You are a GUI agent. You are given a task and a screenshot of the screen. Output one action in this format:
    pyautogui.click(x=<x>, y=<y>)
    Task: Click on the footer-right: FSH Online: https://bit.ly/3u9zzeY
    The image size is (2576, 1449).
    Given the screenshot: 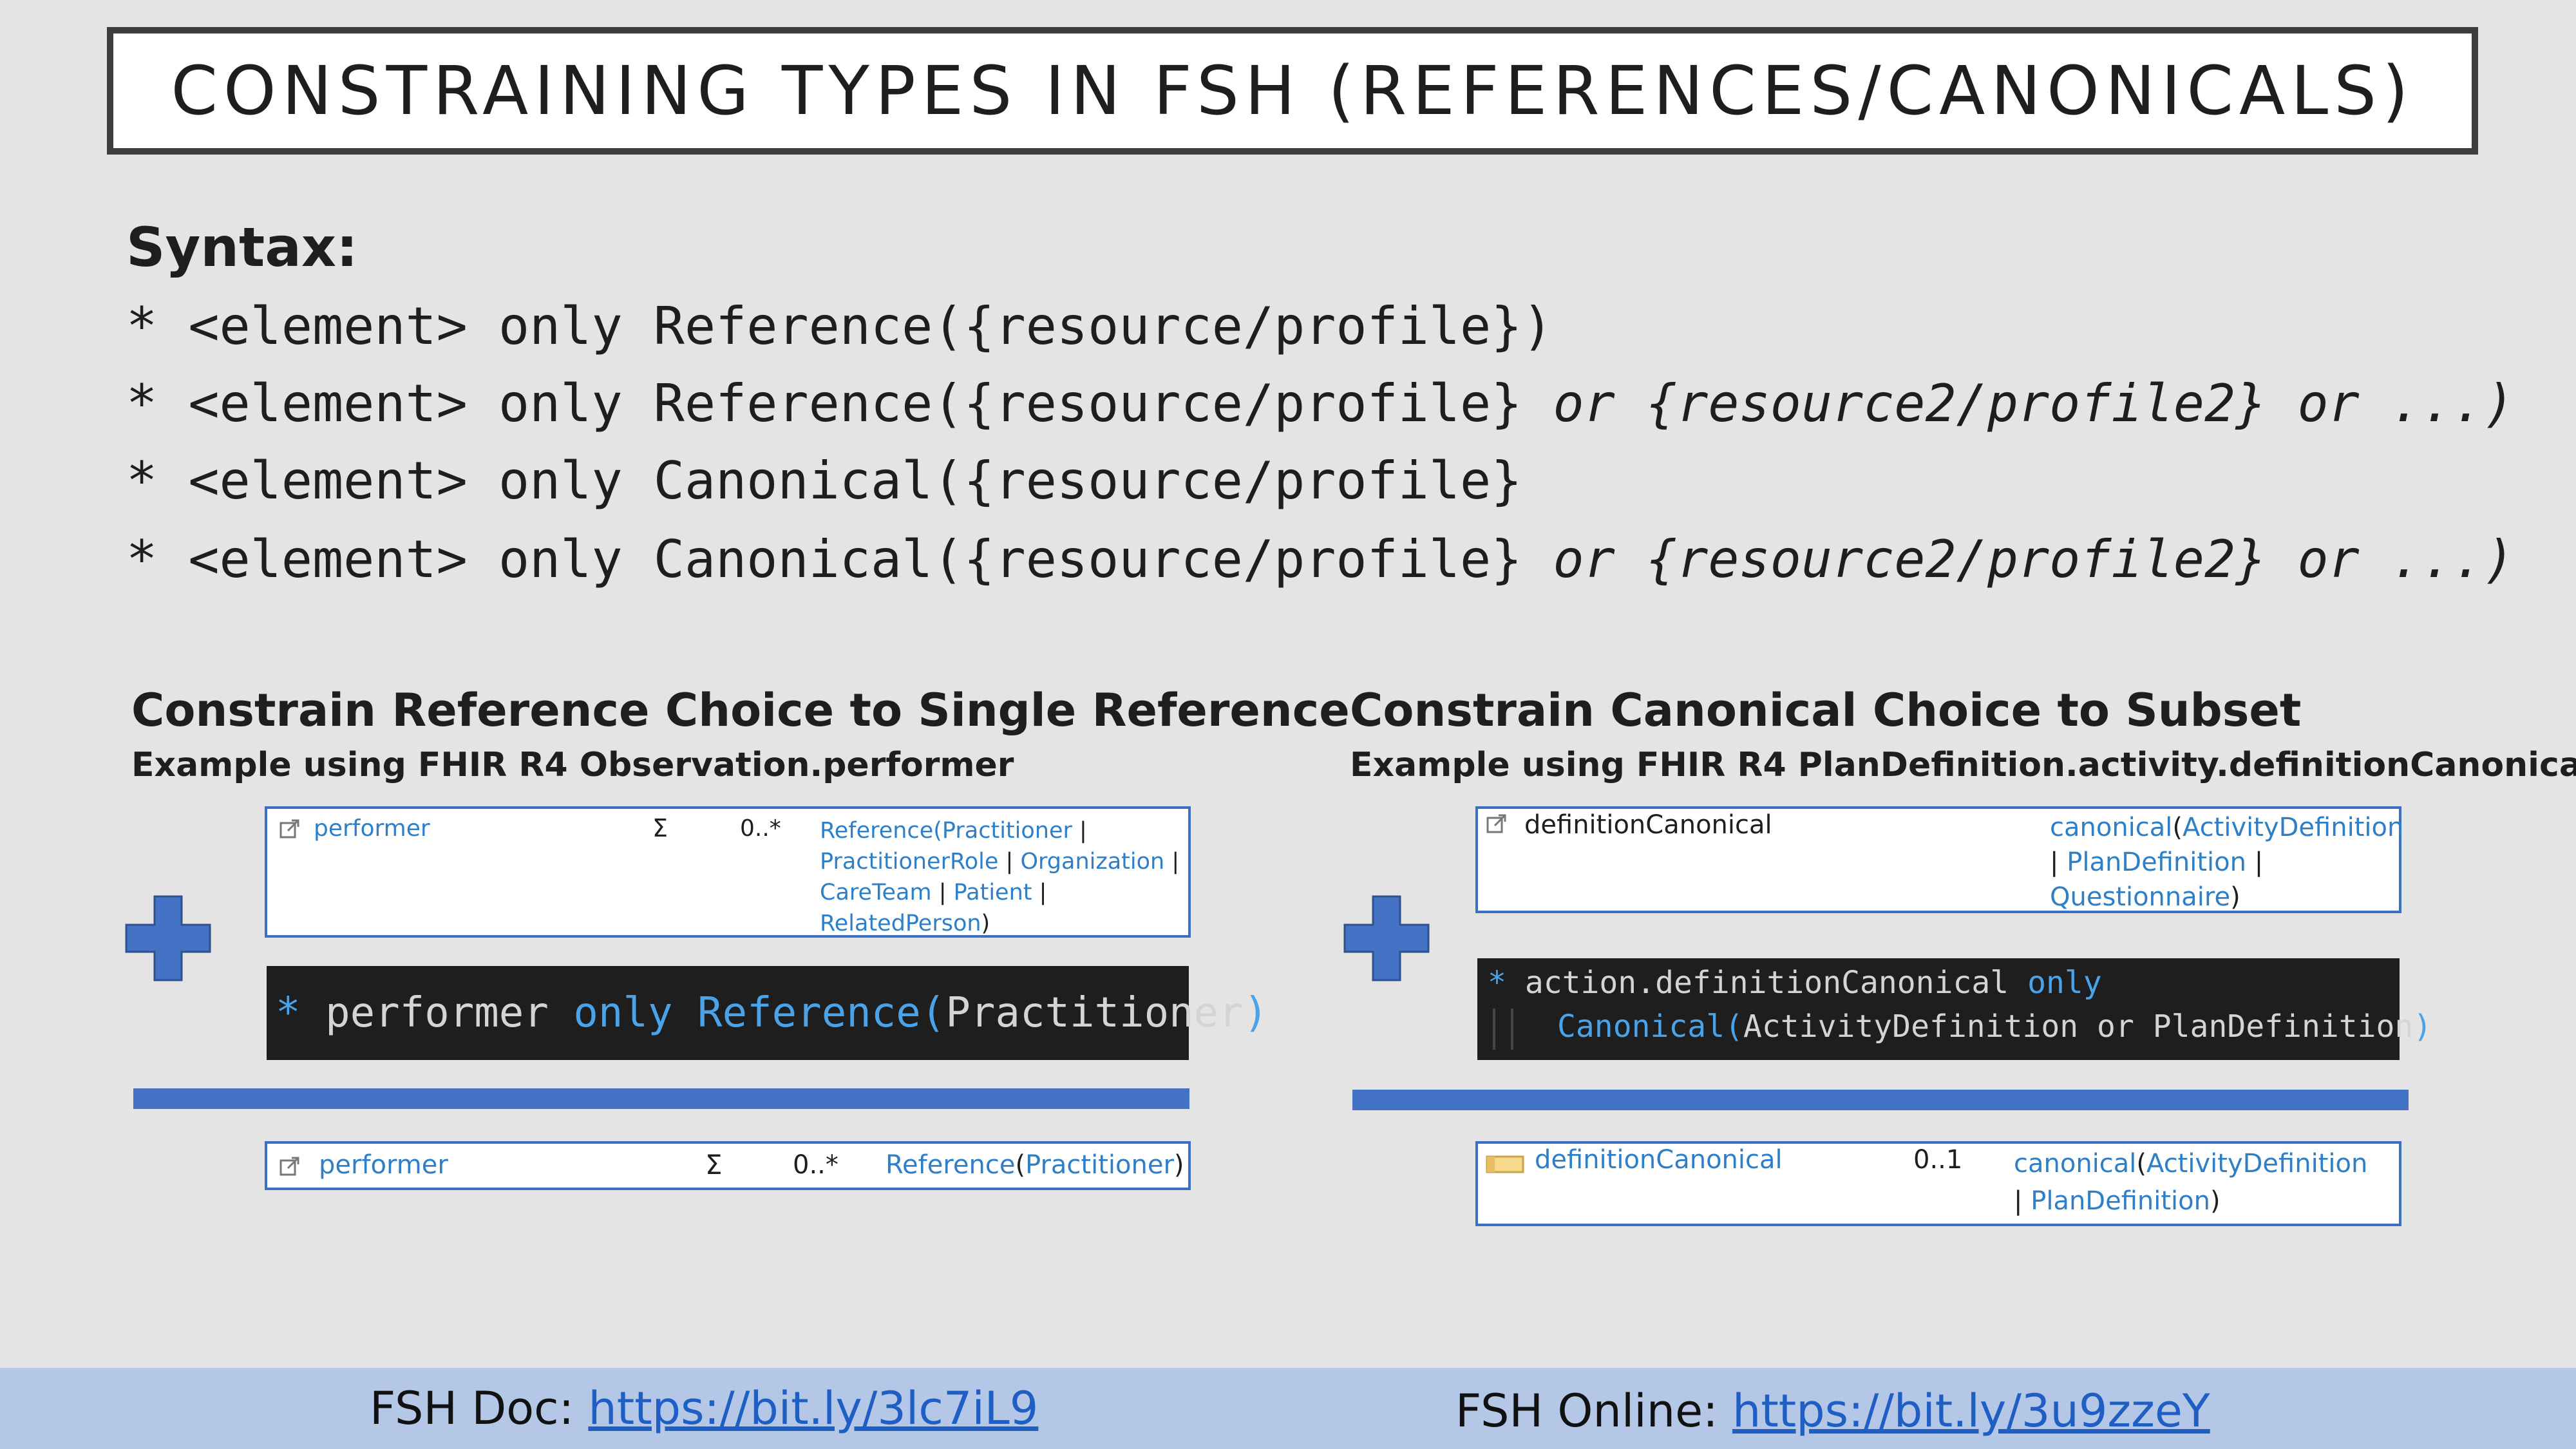 What is the action you would take?
    pyautogui.click(x=1832, y=1411)
    